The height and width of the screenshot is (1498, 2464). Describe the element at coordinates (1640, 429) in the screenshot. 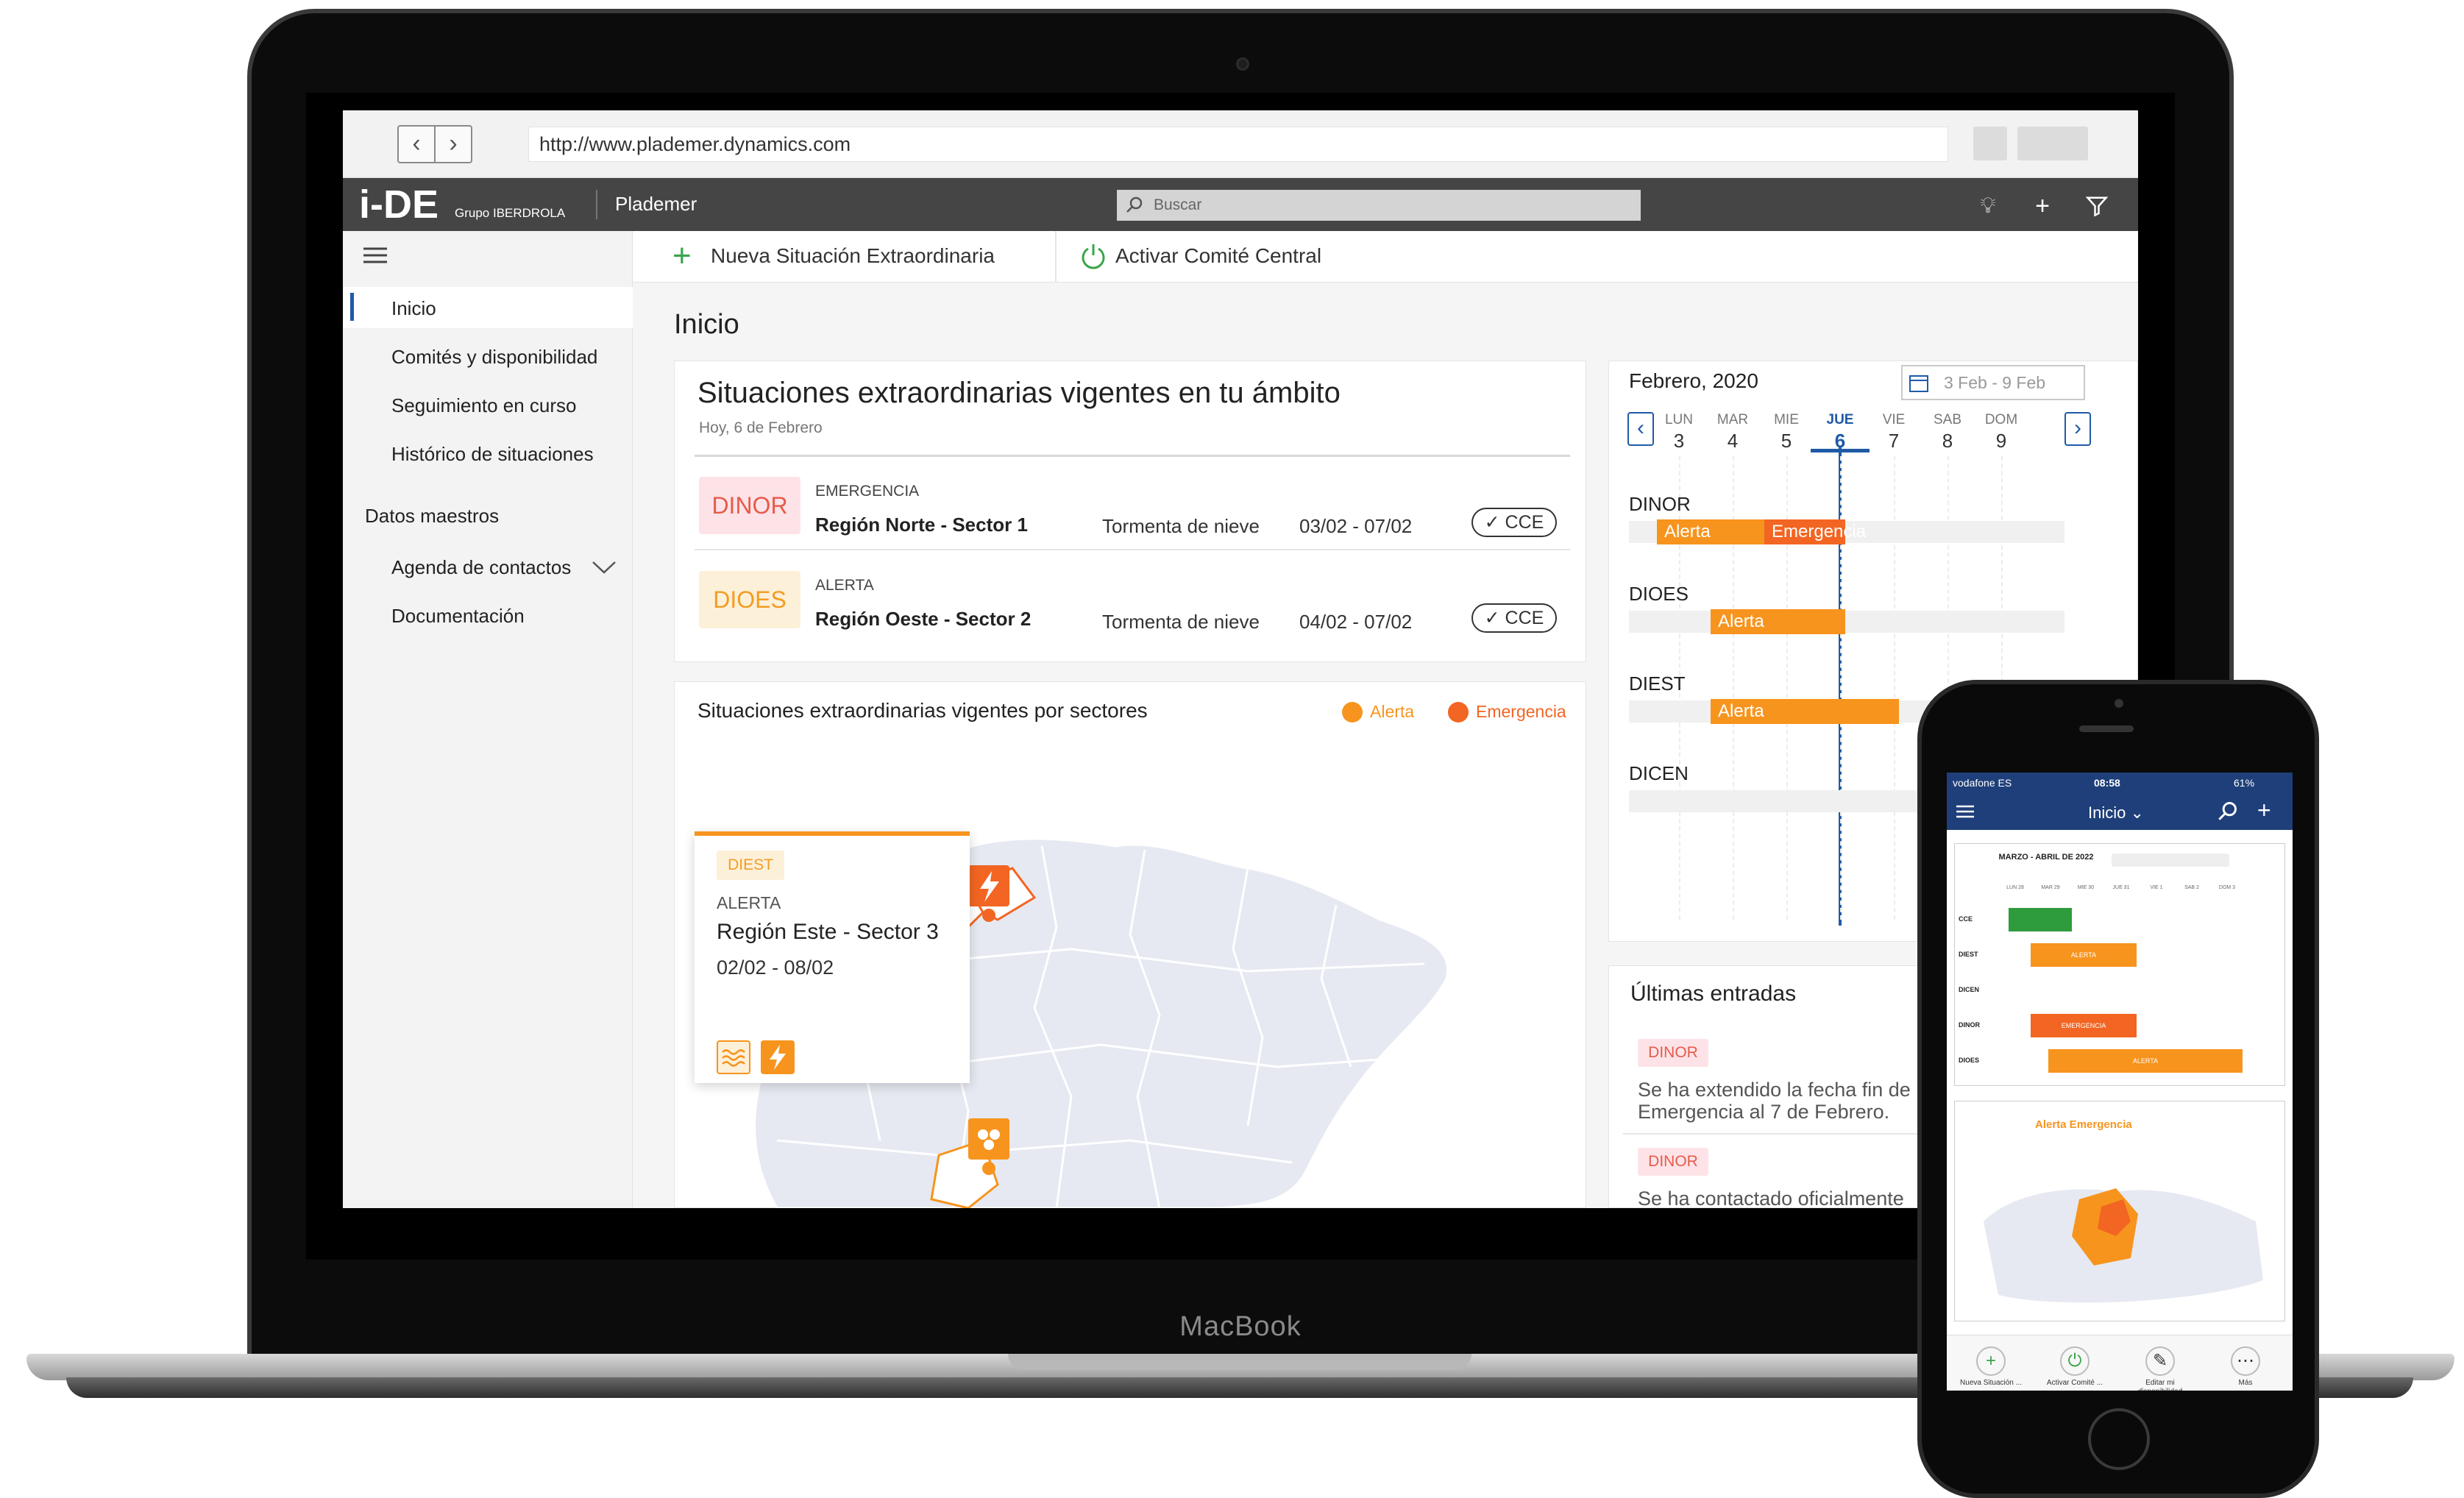

I see `calendar-prev-button: ‹` at that location.